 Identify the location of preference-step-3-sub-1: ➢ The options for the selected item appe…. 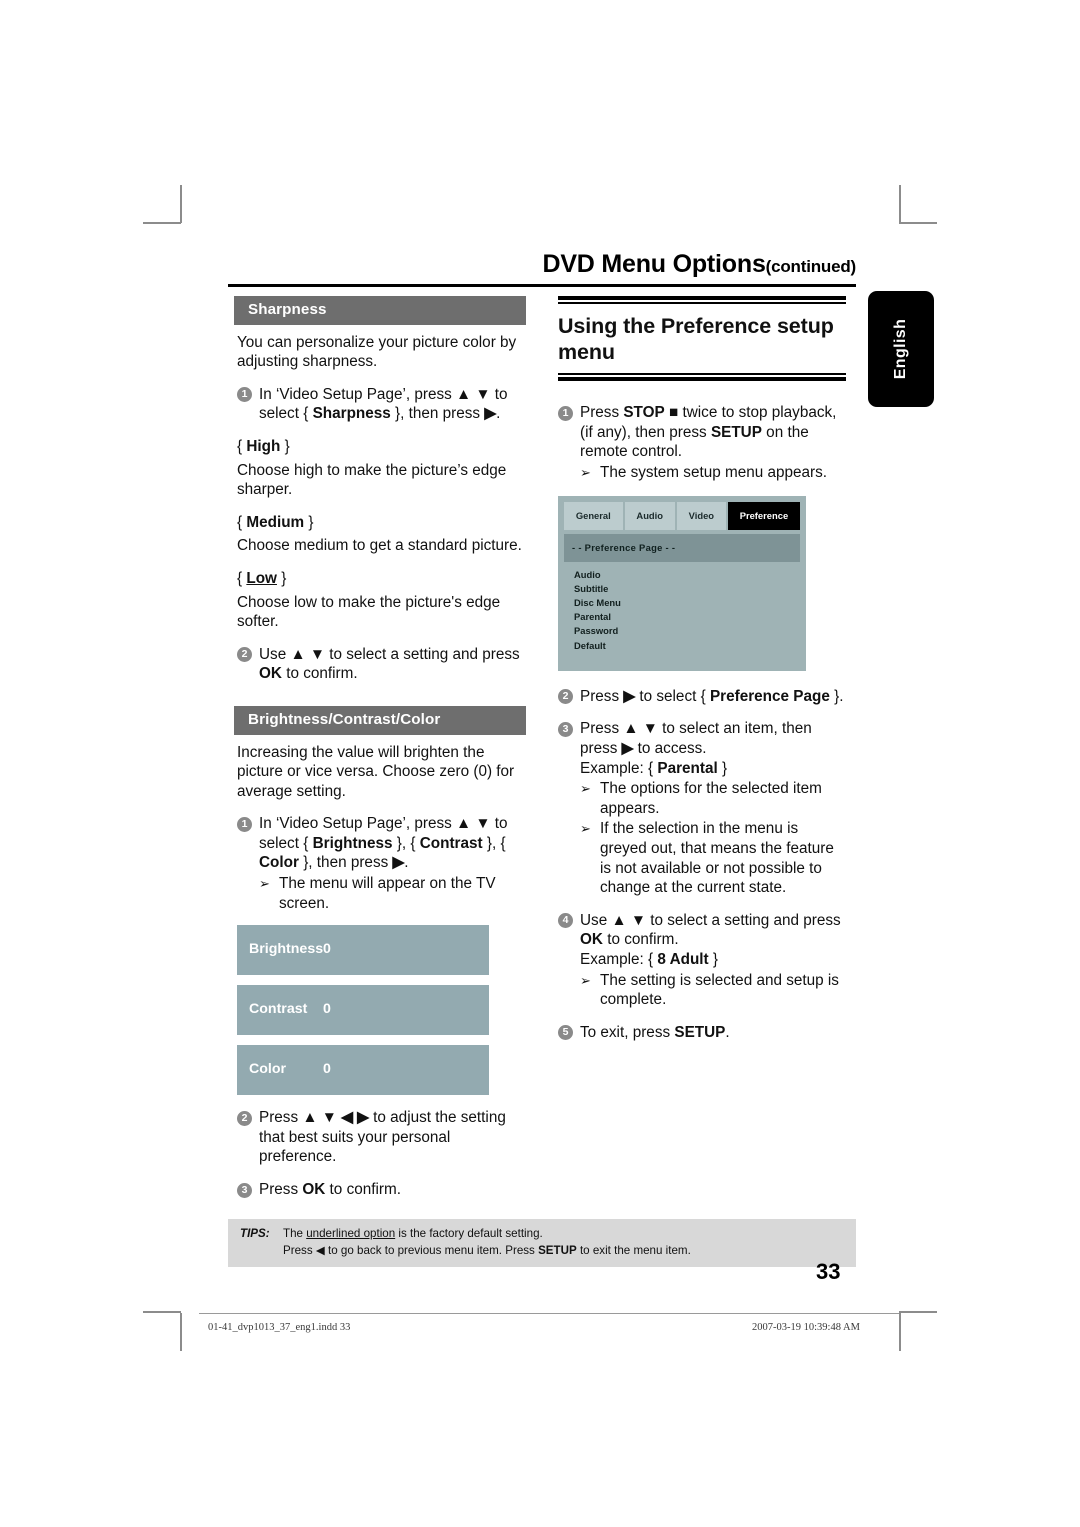
(713, 798).